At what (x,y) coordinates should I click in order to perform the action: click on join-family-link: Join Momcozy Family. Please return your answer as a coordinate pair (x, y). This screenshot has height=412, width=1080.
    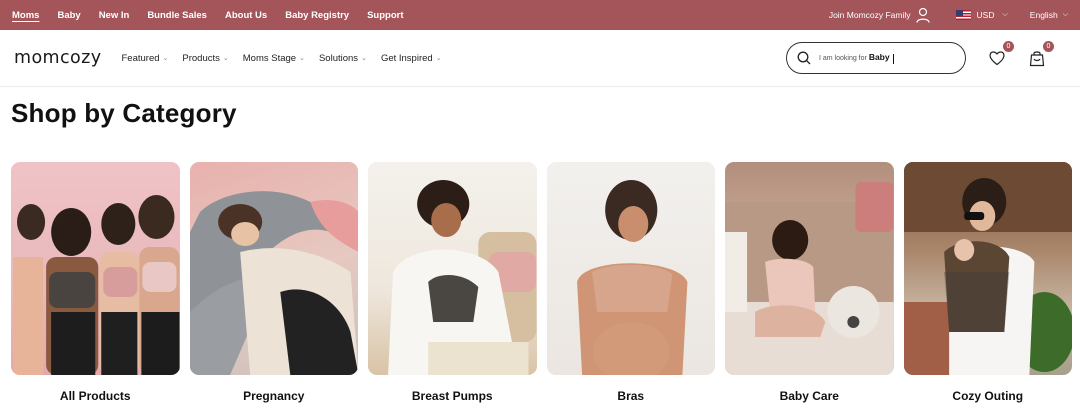
    Looking at the image, I should click on (879, 15).